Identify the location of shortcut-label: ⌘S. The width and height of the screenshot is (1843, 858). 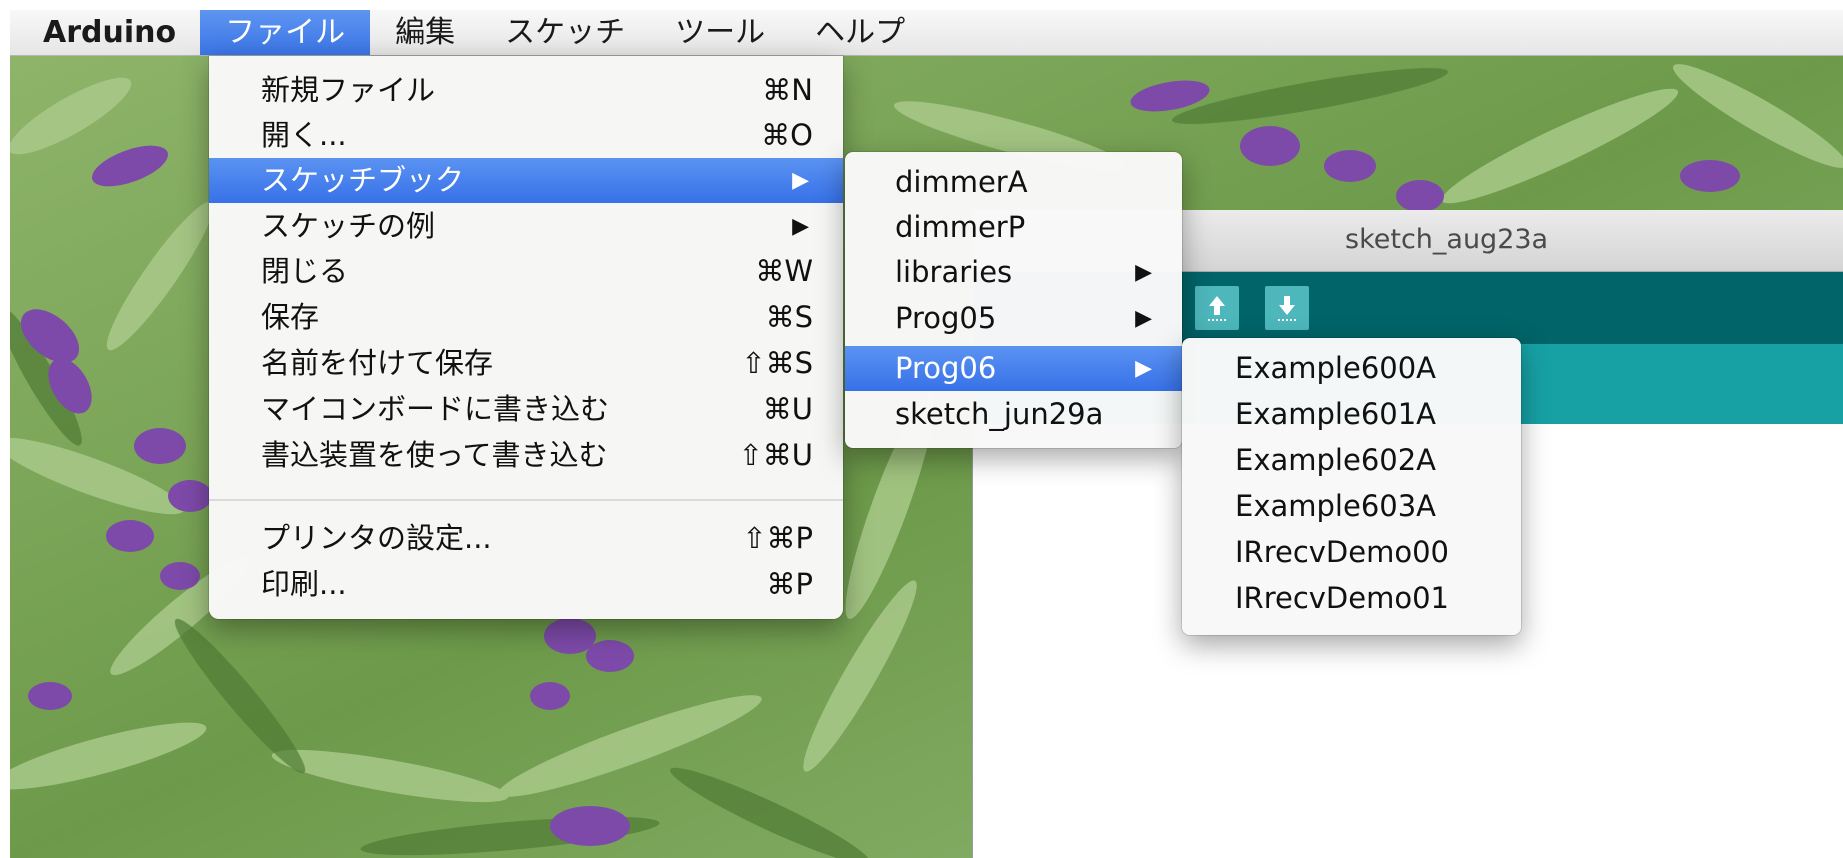
(789, 317).